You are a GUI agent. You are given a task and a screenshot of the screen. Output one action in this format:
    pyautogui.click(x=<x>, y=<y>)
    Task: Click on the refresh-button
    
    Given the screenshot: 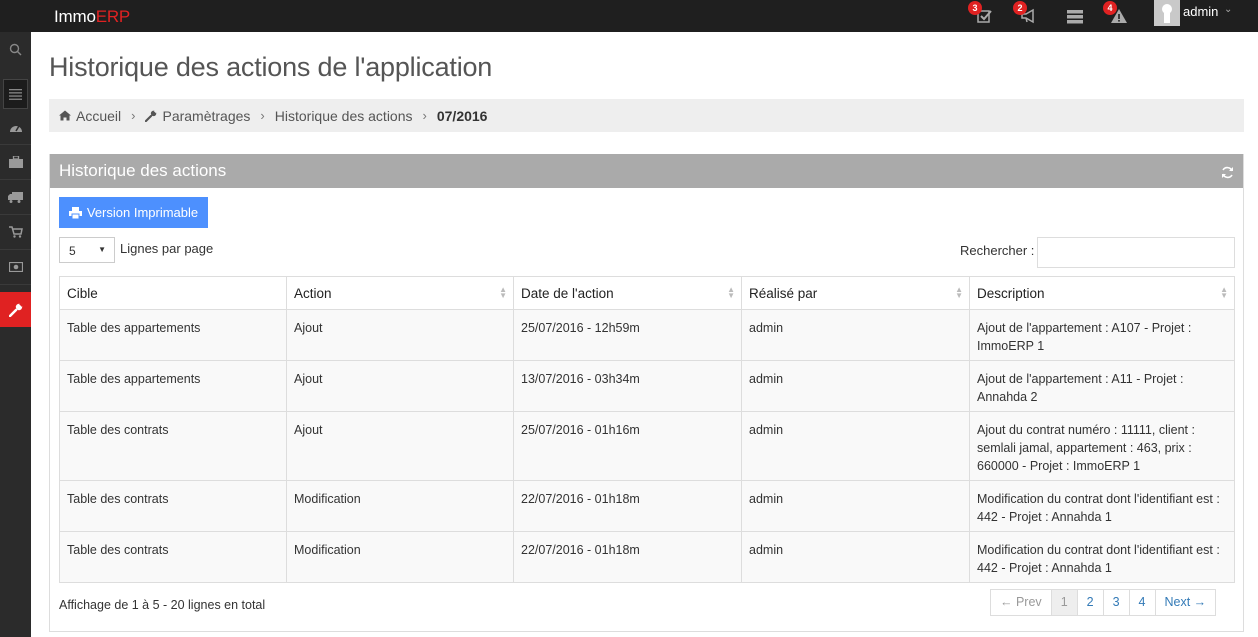 What is the action you would take?
    pyautogui.click(x=1227, y=174)
    